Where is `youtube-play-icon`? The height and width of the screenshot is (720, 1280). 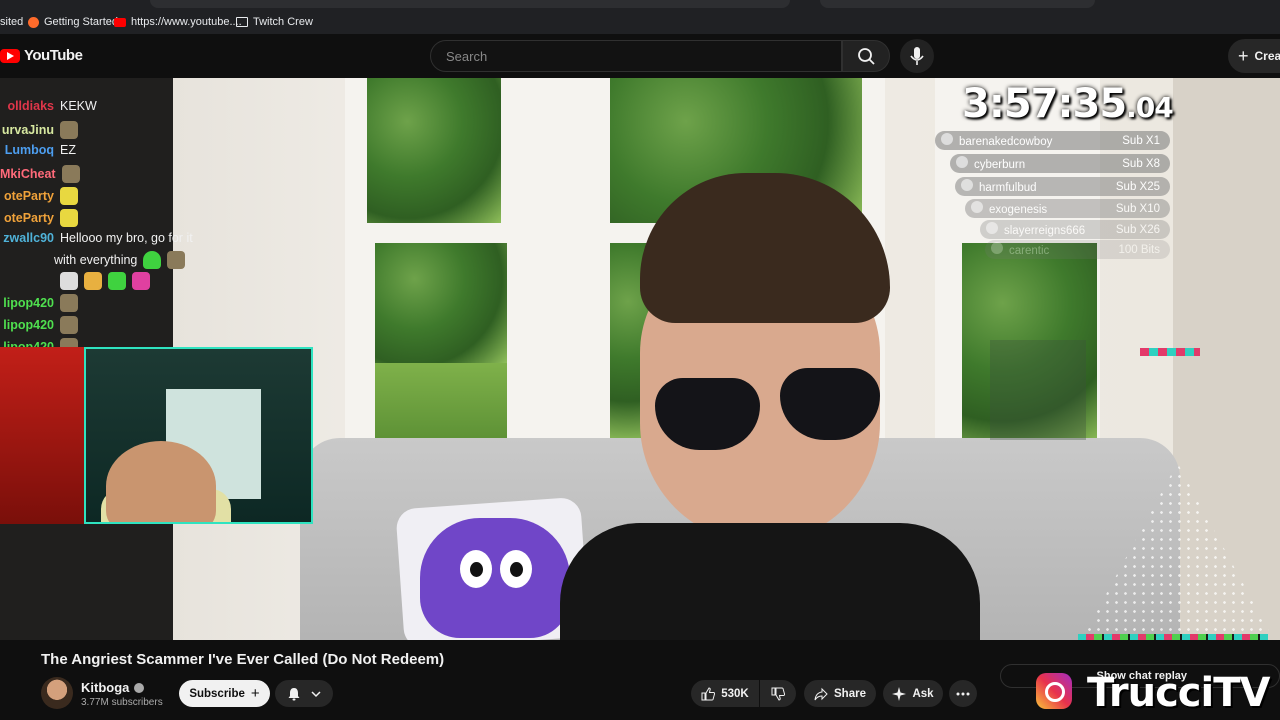 youtube-play-icon is located at coordinates (10, 55).